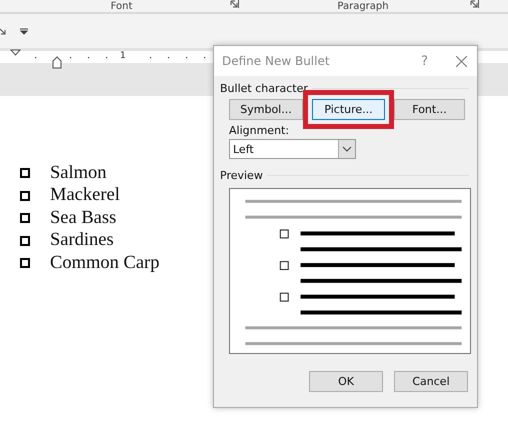 The width and height of the screenshot is (508, 428). What do you see at coordinates (24, 31) in the screenshot?
I see `customize-icon` at bounding box center [24, 31].